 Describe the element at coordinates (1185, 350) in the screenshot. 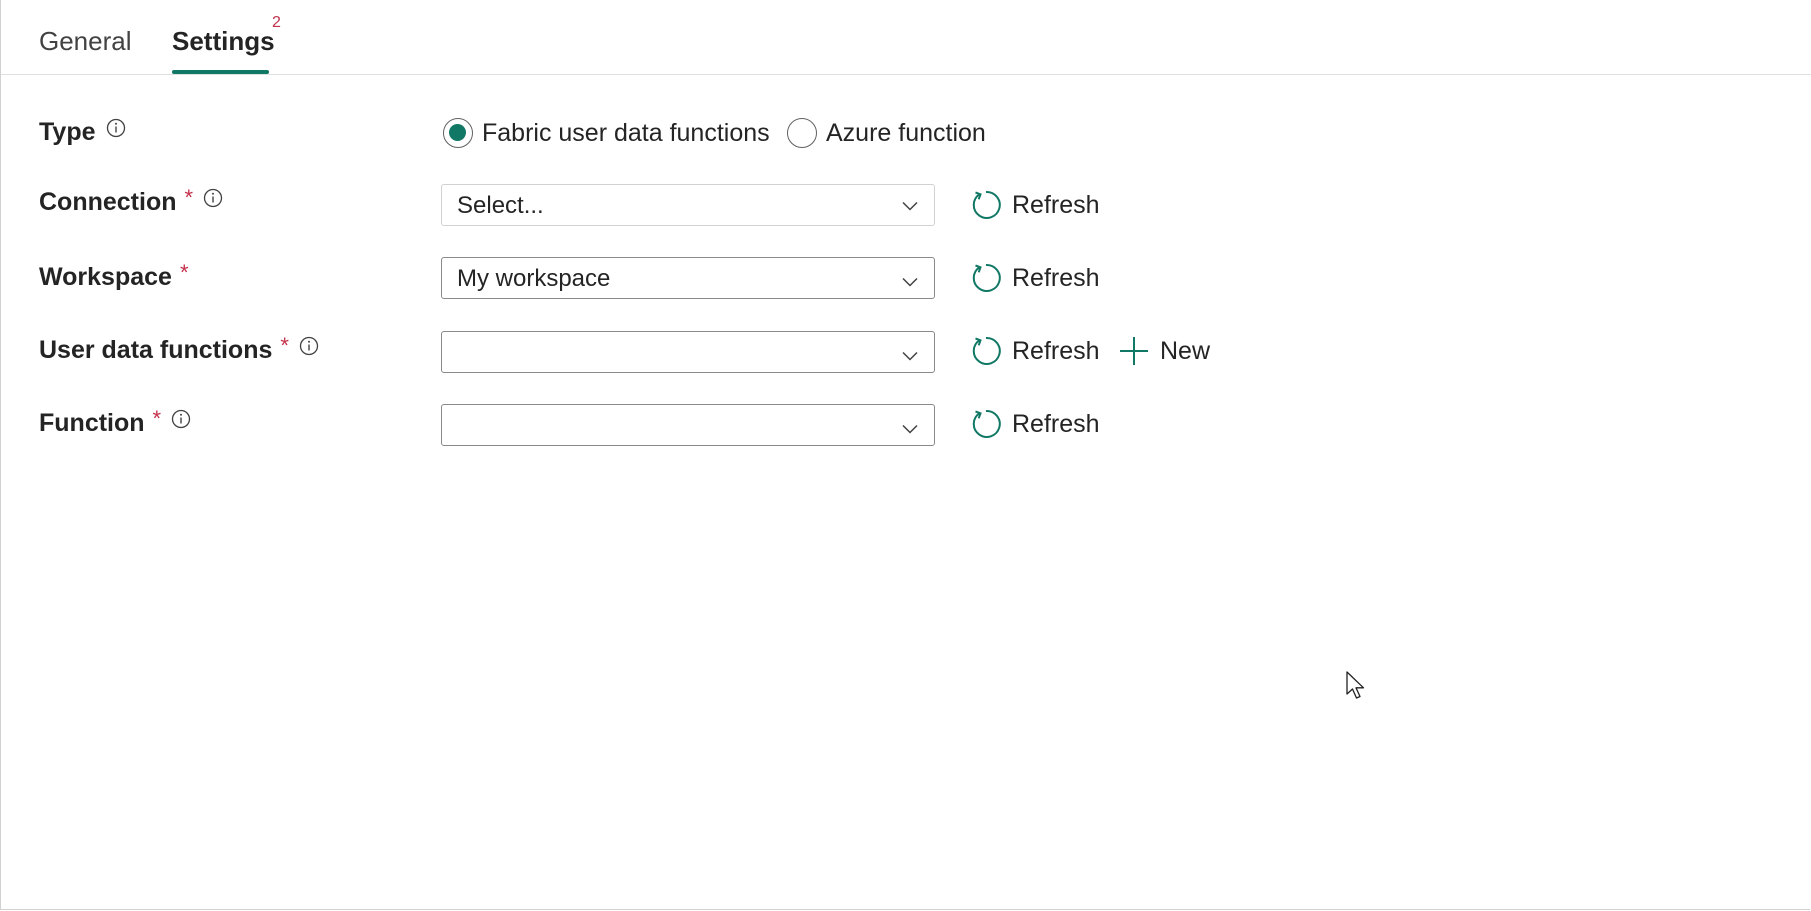

I see `new-label: New` at that location.